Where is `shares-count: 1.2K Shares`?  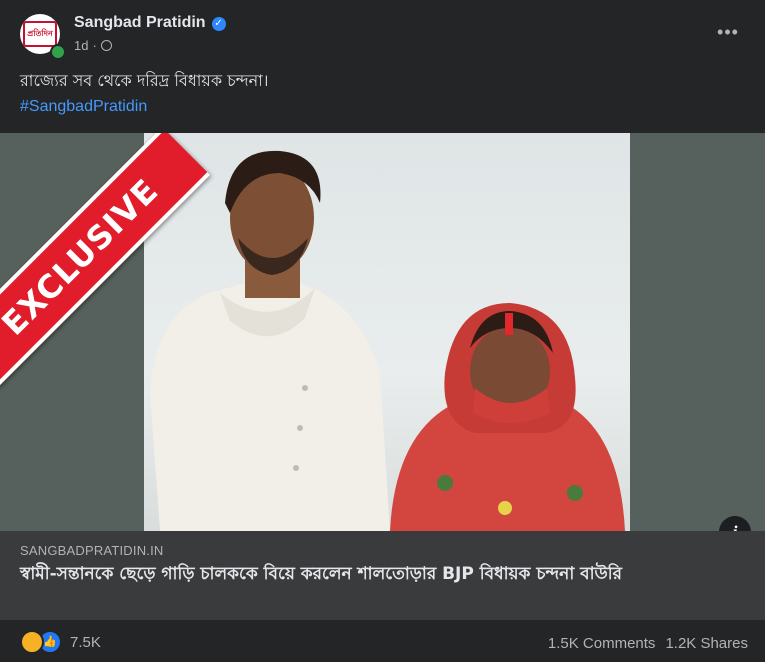 shares-count: 1.2K Shares is located at coordinates (706, 643).